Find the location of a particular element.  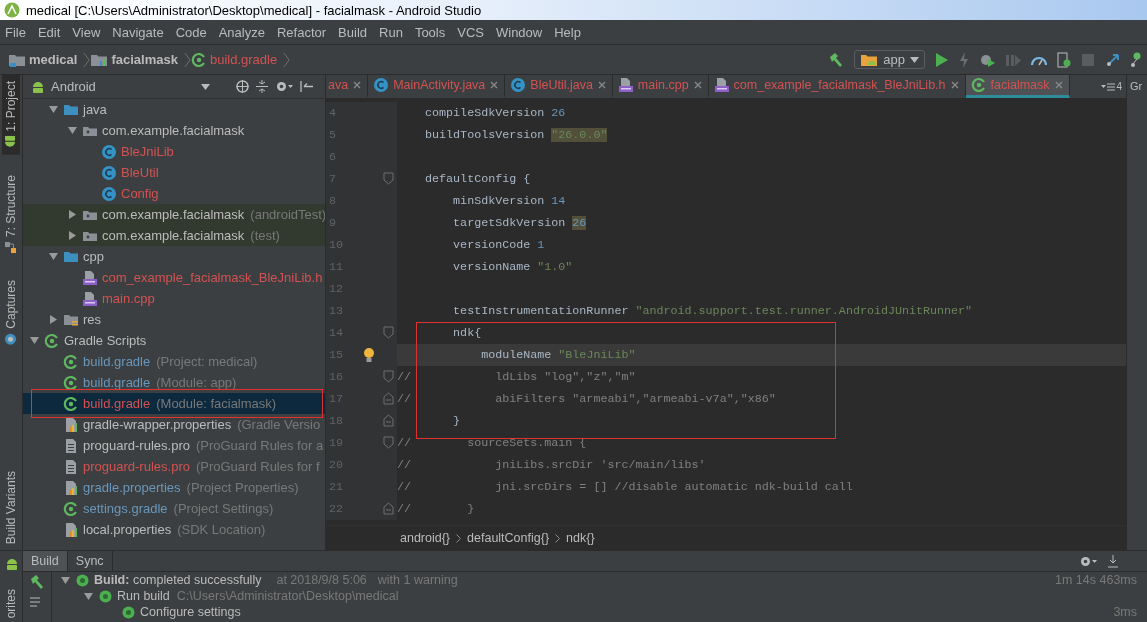

hide-panel-icon is located at coordinates (307, 86).